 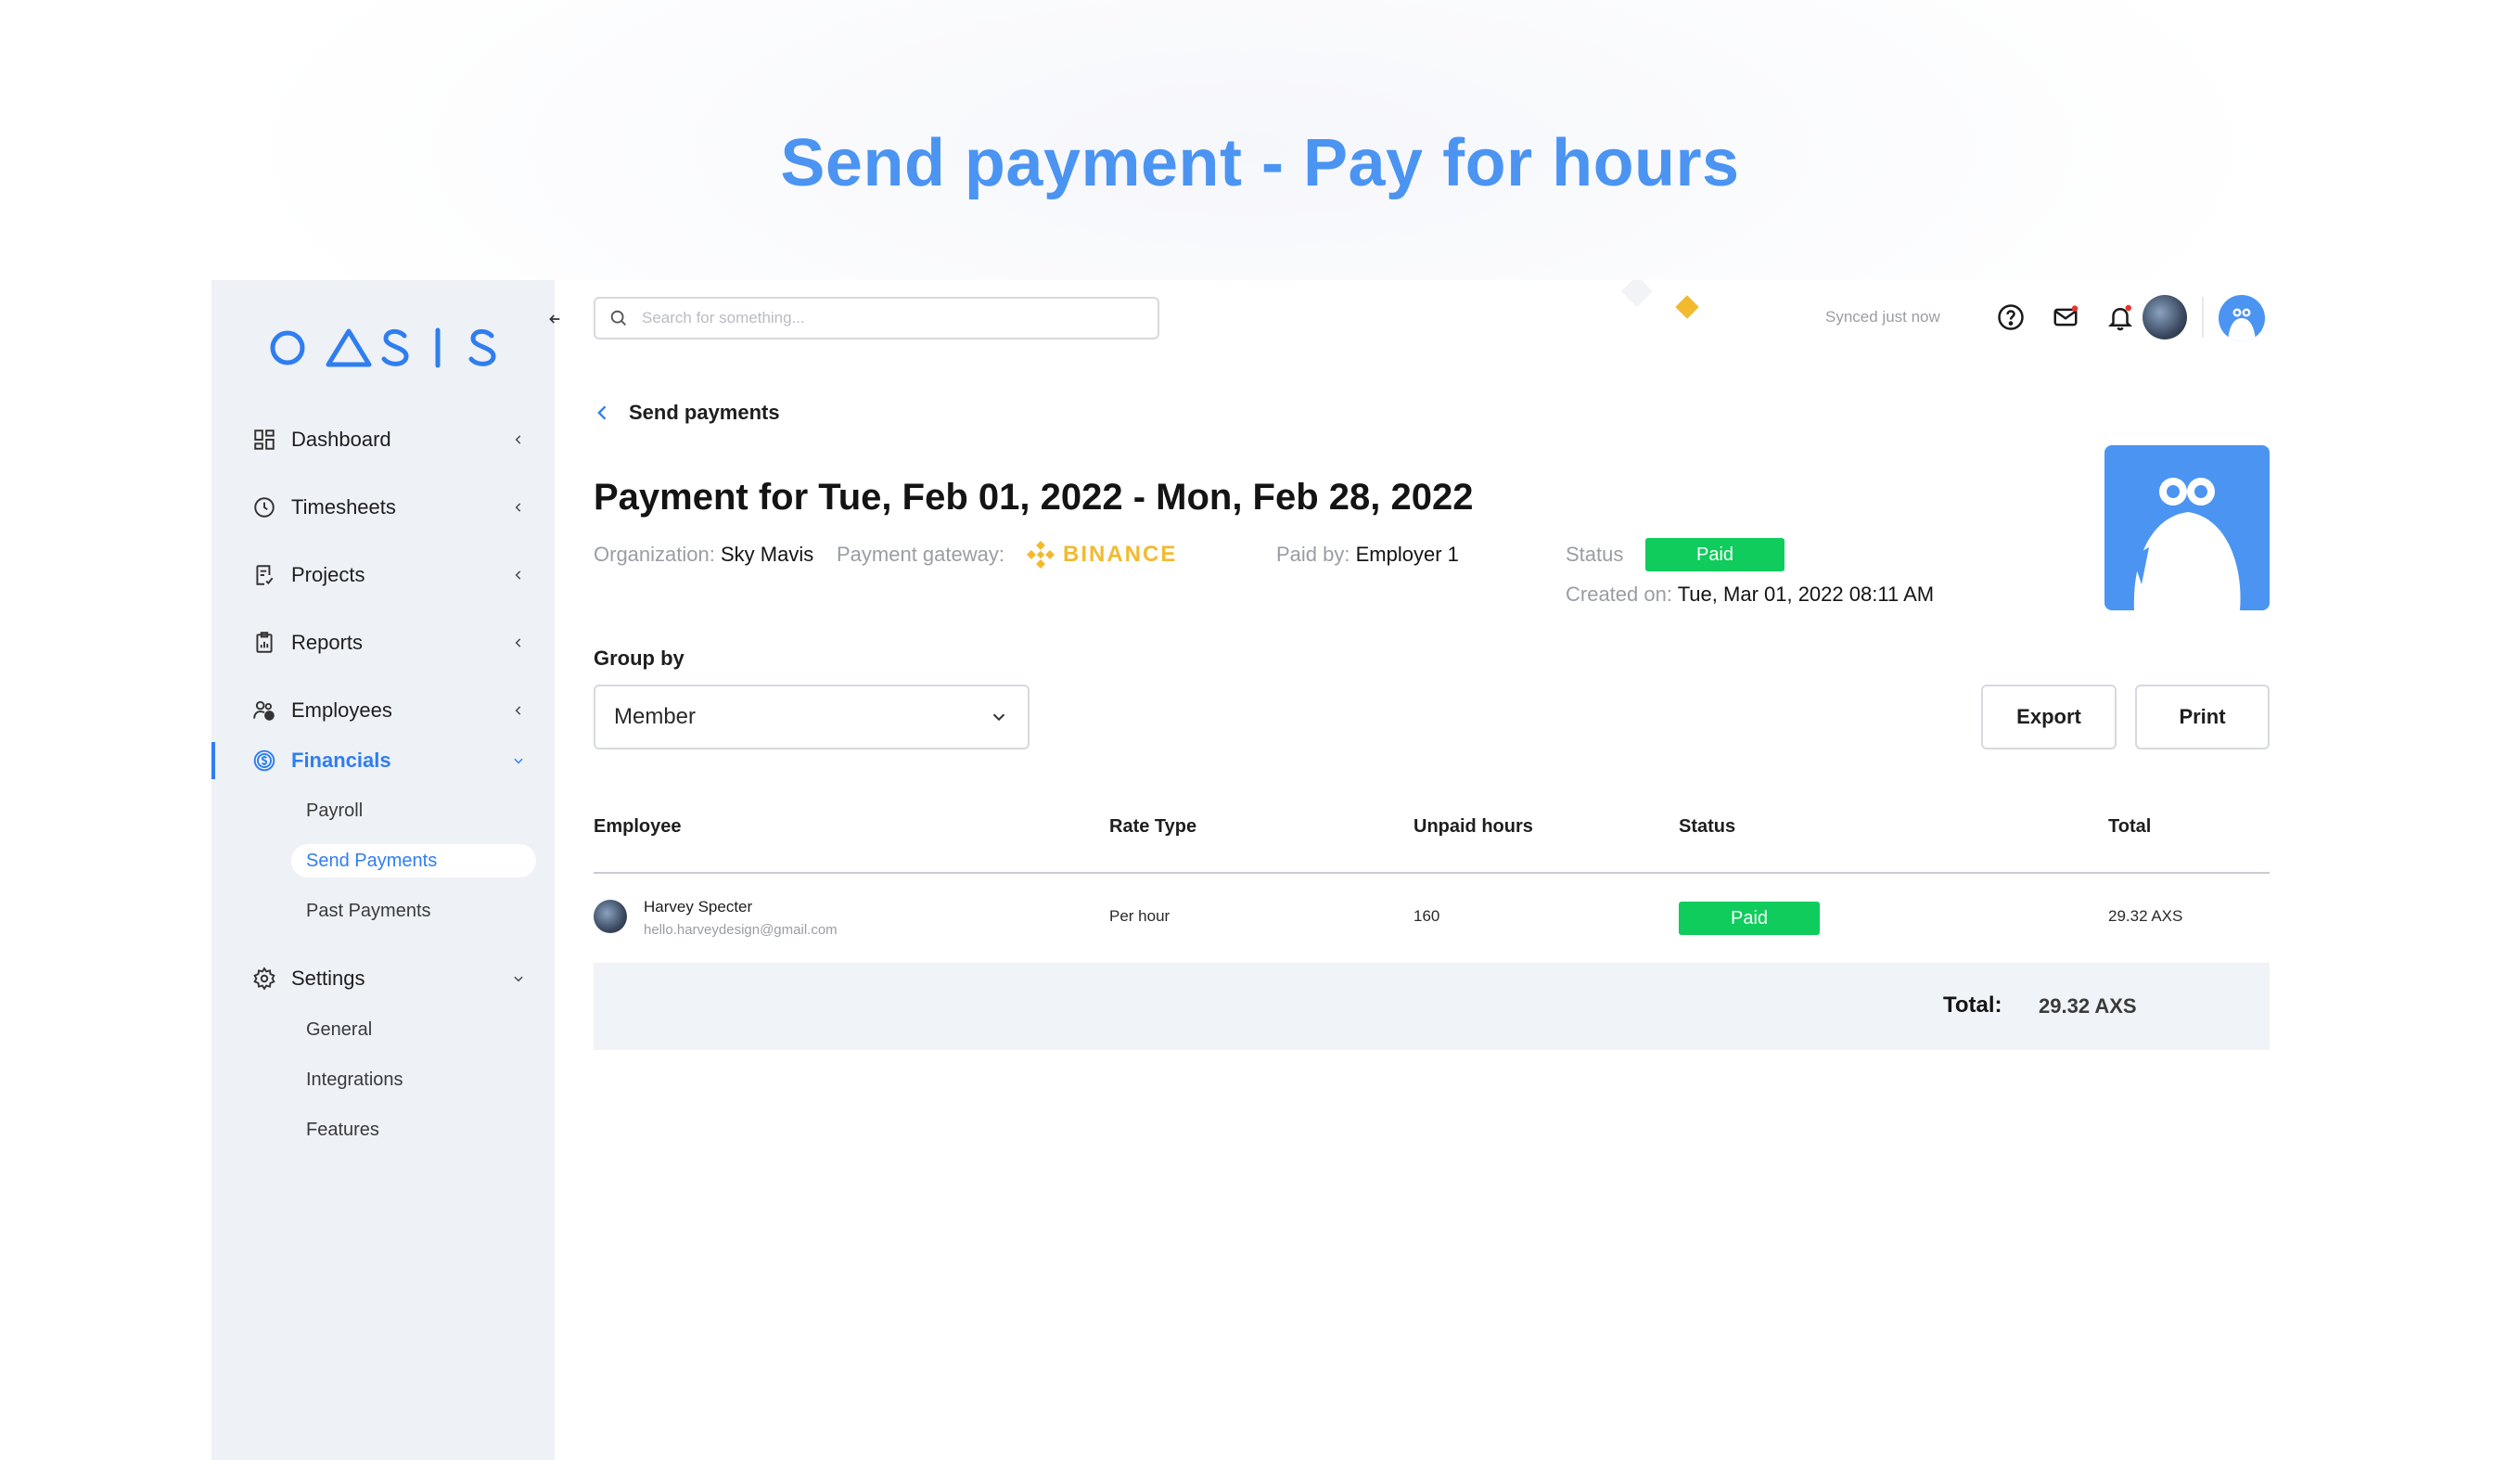 What do you see at coordinates (812, 717) in the screenshot?
I see `group-by-select: Member` at bounding box center [812, 717].